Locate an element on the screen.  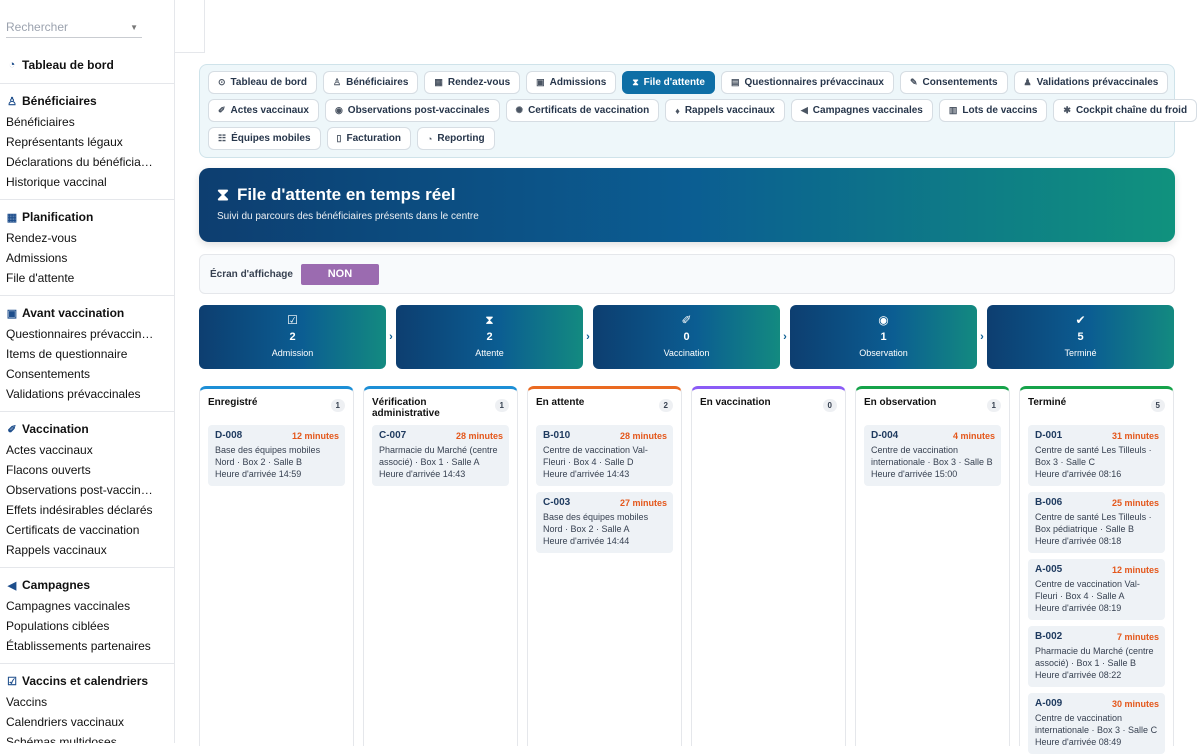
sidebar-item: Populations ciblées is located at coordinates (80, 626).